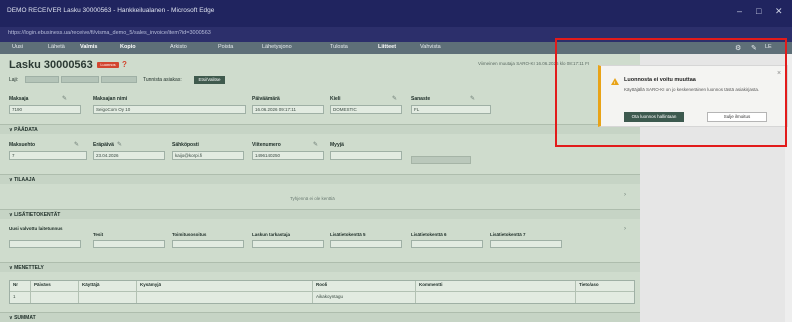 This screenshot has height=322, width=792. I want to click on additional-field-4-label: Laskun tarkastaja, so click(271, 234).